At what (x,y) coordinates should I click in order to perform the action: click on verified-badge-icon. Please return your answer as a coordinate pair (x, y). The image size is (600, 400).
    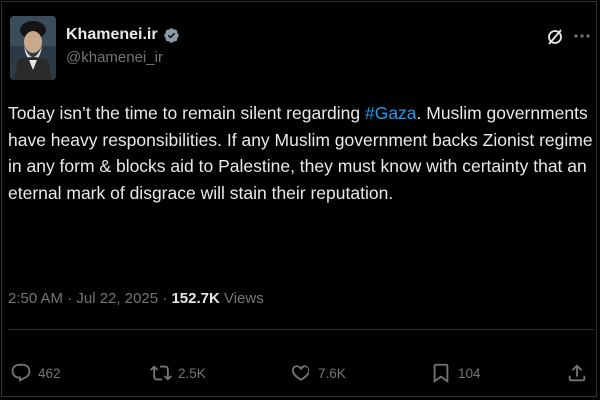
    Looking at the image, I should click on (171, 35).